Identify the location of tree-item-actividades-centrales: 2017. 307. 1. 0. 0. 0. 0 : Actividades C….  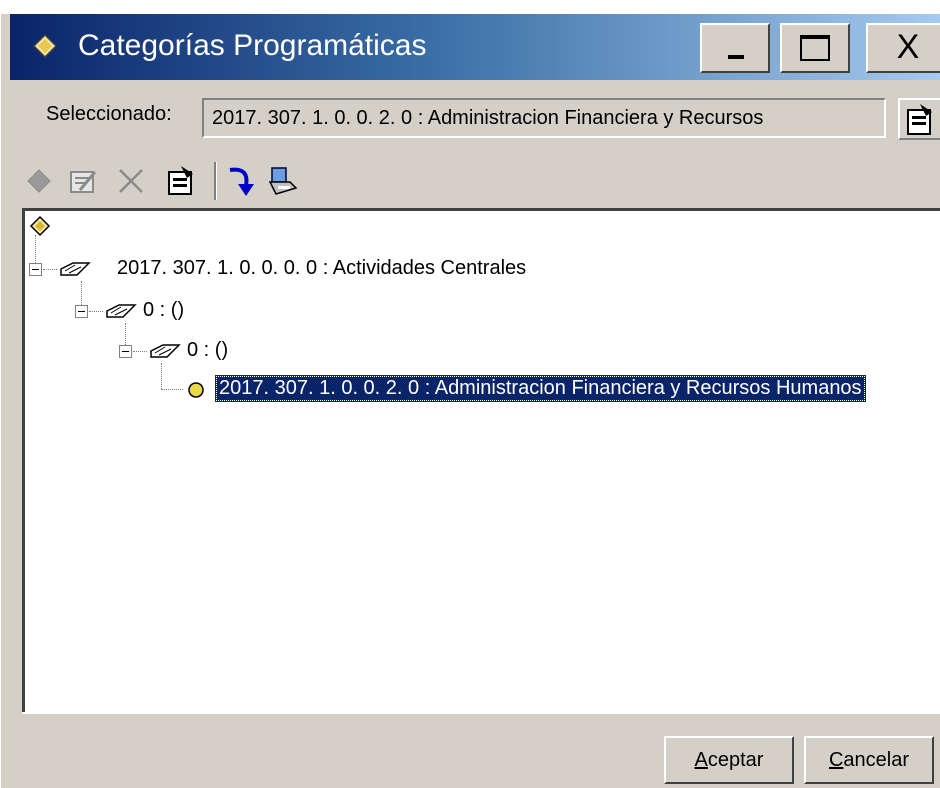
(321, 268).